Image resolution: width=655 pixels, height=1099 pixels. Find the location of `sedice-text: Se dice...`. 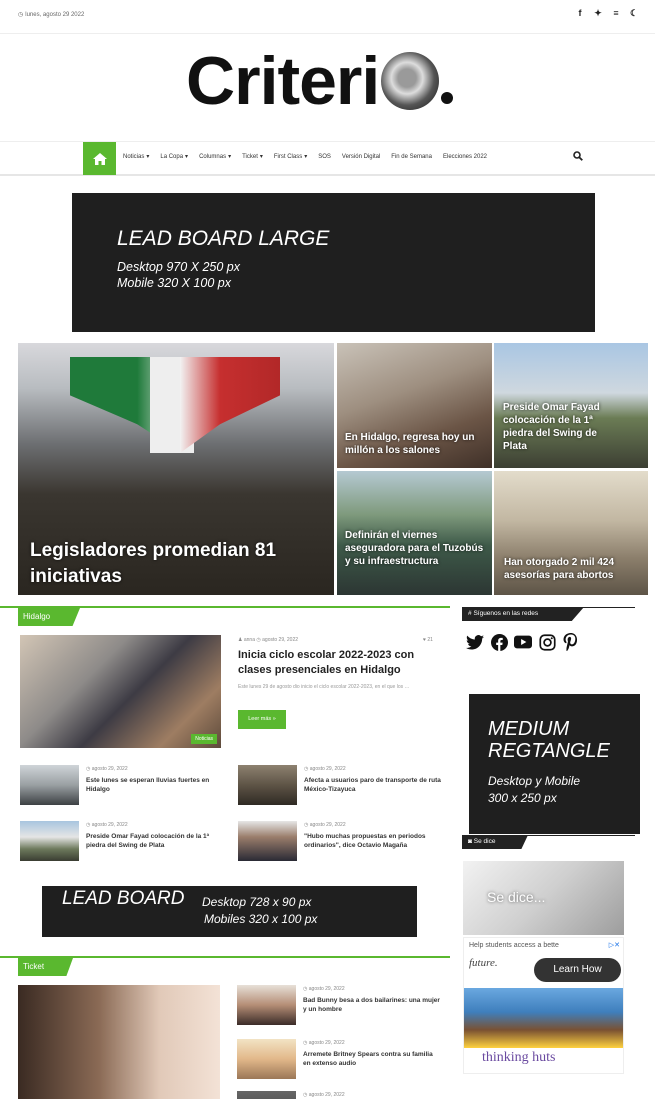

sedice-text: Se dice... is located at coordinates (516, 897).